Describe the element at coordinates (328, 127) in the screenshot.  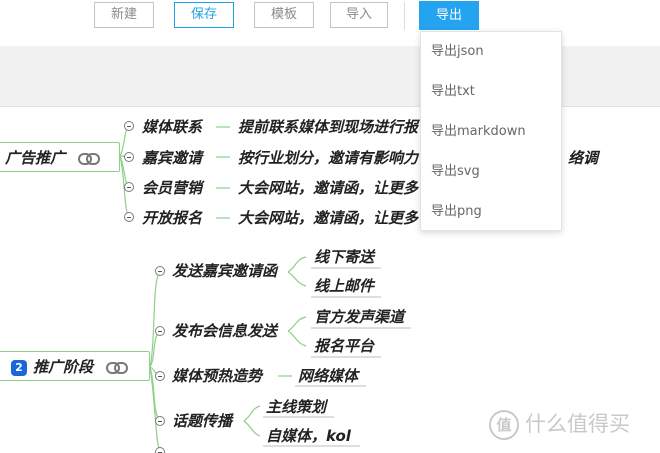
I see `node-detail: 提前联系媒体到现场进行报` at that location.